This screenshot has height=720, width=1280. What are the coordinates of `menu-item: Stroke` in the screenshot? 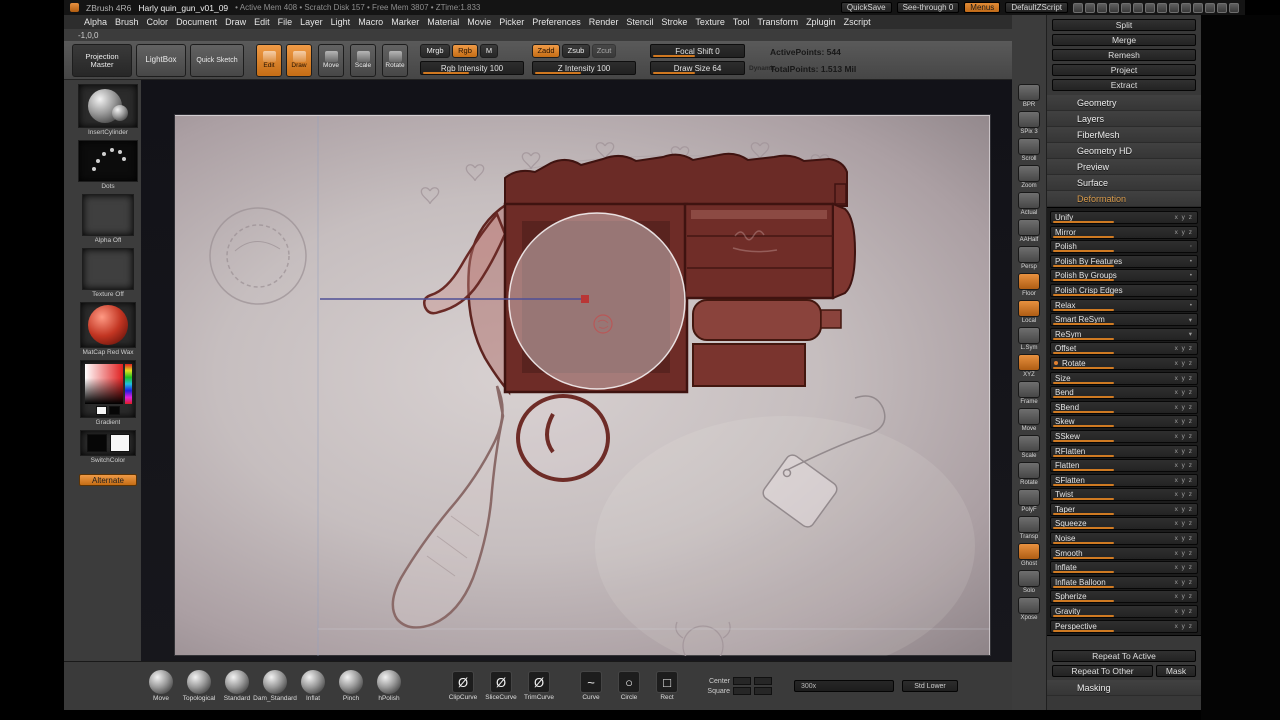 It's located at (674, 22).